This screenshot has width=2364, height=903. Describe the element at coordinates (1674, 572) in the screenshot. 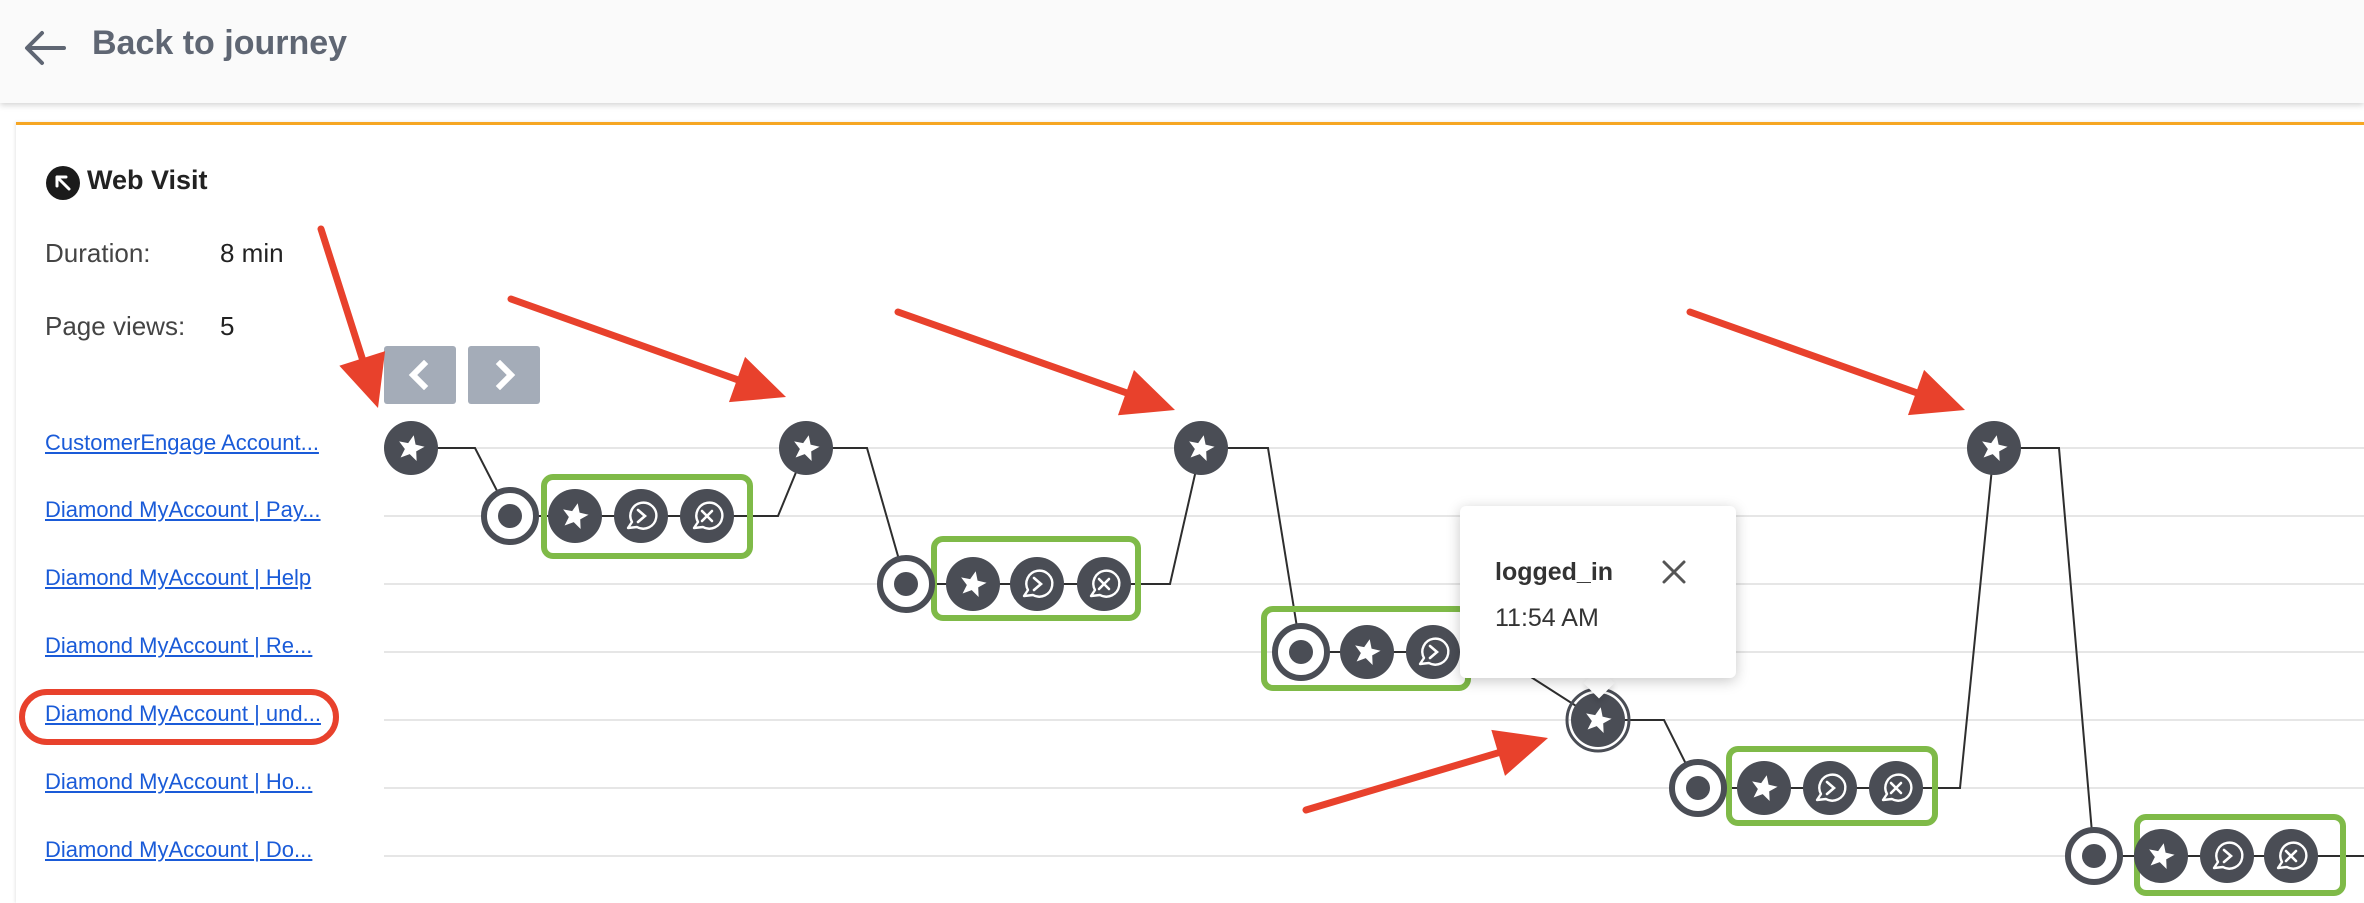

I see `close-icon` at that location.